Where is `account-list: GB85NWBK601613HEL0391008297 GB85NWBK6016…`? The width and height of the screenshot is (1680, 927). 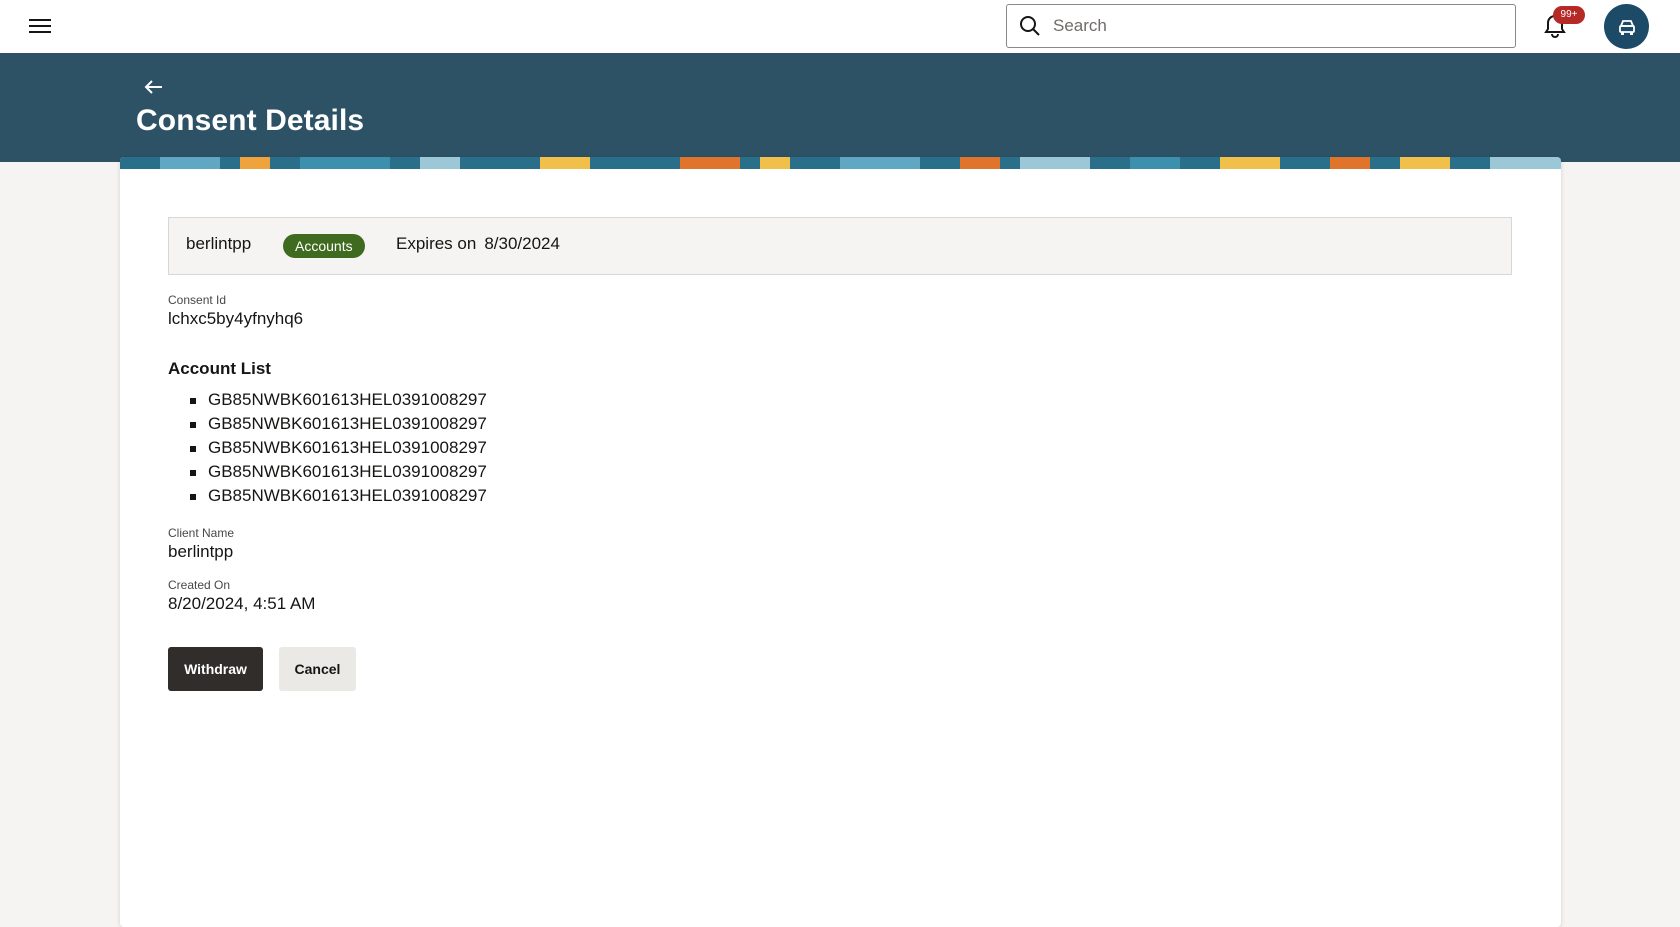 account-list: GB85NWBK601613HEL0391008297 GB85NWBK6016… is located at coordinates (338, 448).